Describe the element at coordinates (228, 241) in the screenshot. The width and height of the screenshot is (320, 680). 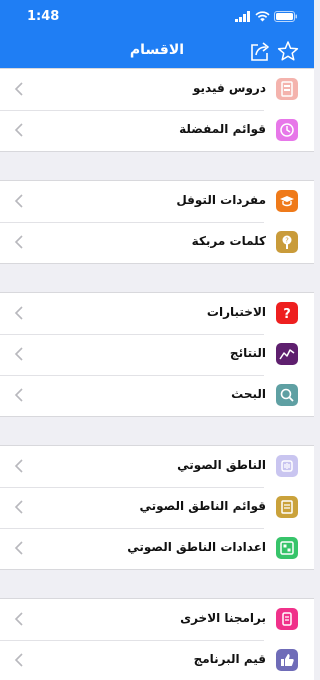
I see `menu-label: كلمات مربكة` at that location.